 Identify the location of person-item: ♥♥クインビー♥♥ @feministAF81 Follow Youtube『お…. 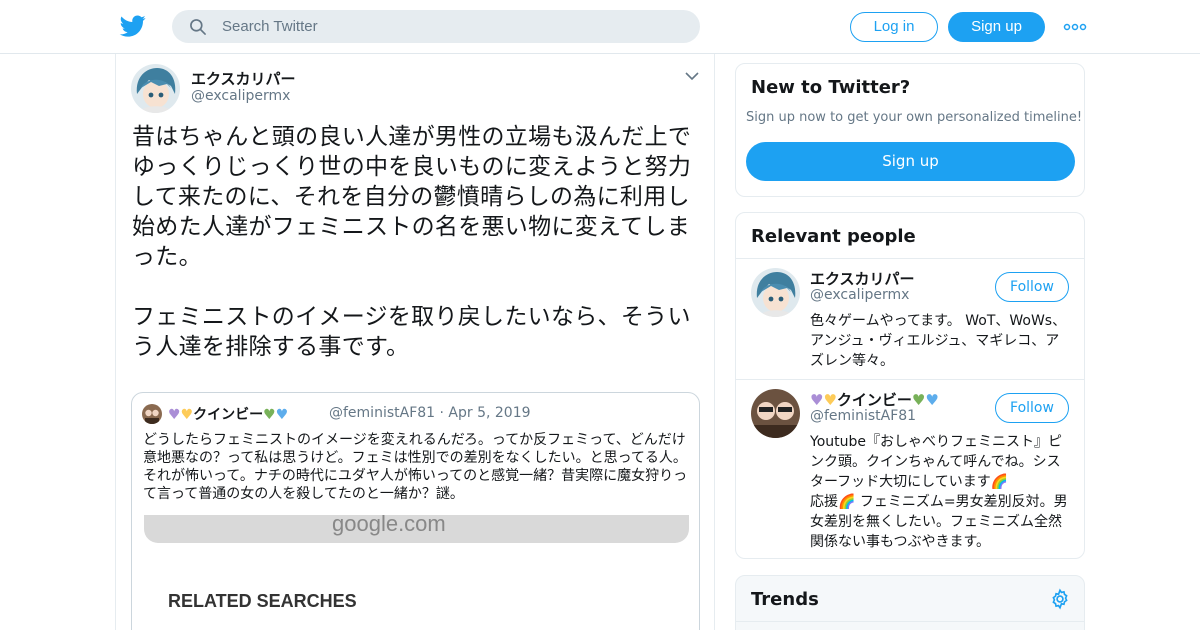
(910, 469).